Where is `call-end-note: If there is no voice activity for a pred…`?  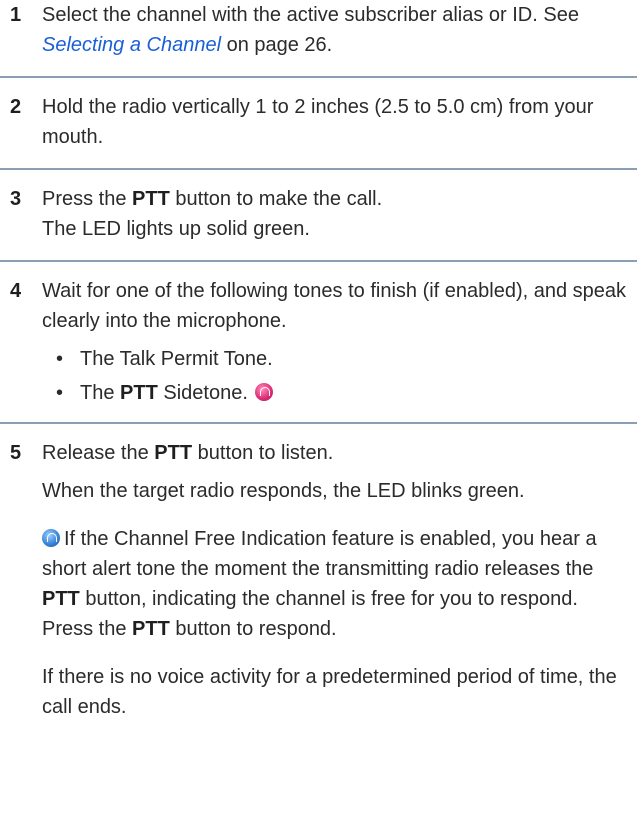
call-end-note: If there is no voice activity for a pred… is located at coordinates (329, 692).